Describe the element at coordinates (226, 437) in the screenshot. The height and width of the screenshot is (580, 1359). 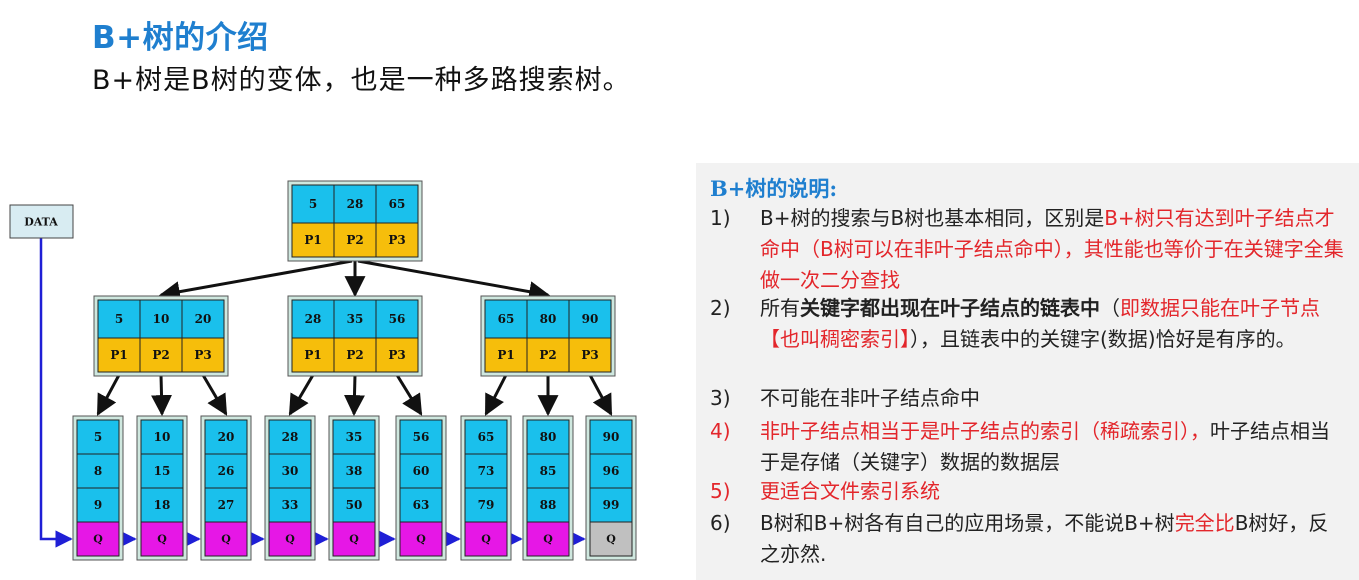
I see `leaf-key-cell-text: 20` at that location.